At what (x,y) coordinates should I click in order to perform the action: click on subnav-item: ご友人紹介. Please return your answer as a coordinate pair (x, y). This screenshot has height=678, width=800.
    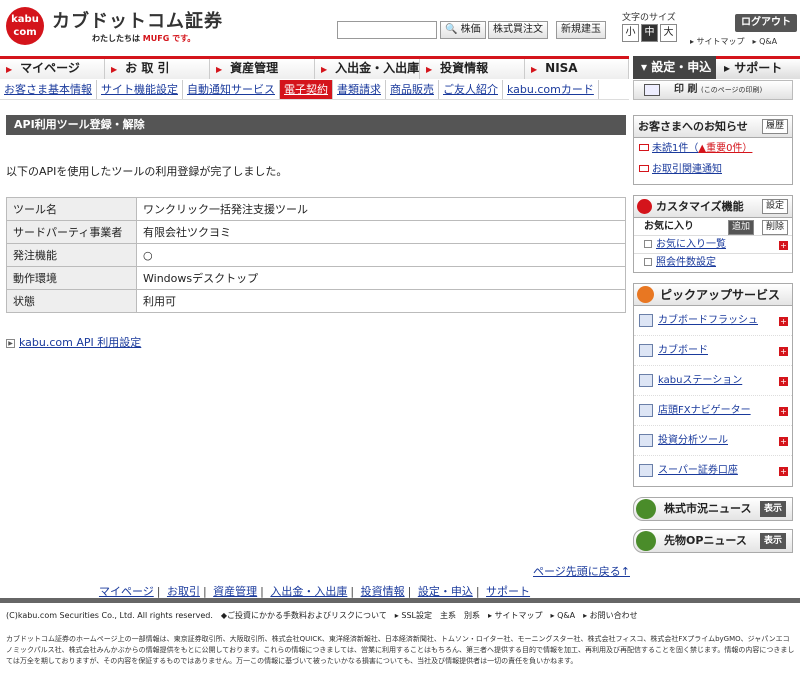
    Looking at the image, I should click on (471, 89).